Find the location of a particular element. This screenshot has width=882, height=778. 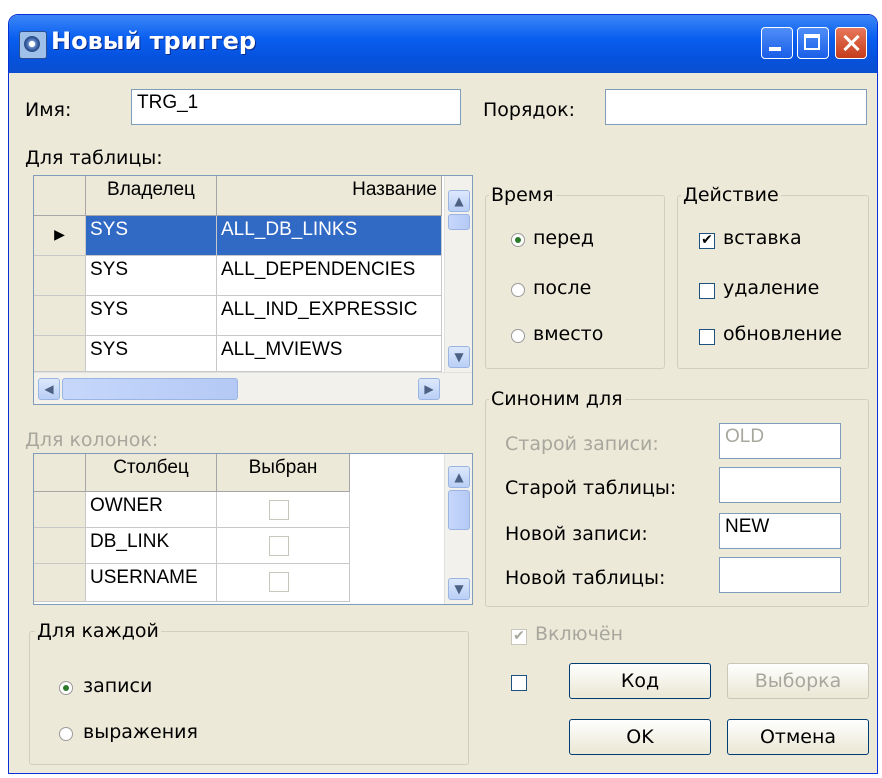

table-row-name: ALL_MVIEWS is located at coordinates (329, 354).